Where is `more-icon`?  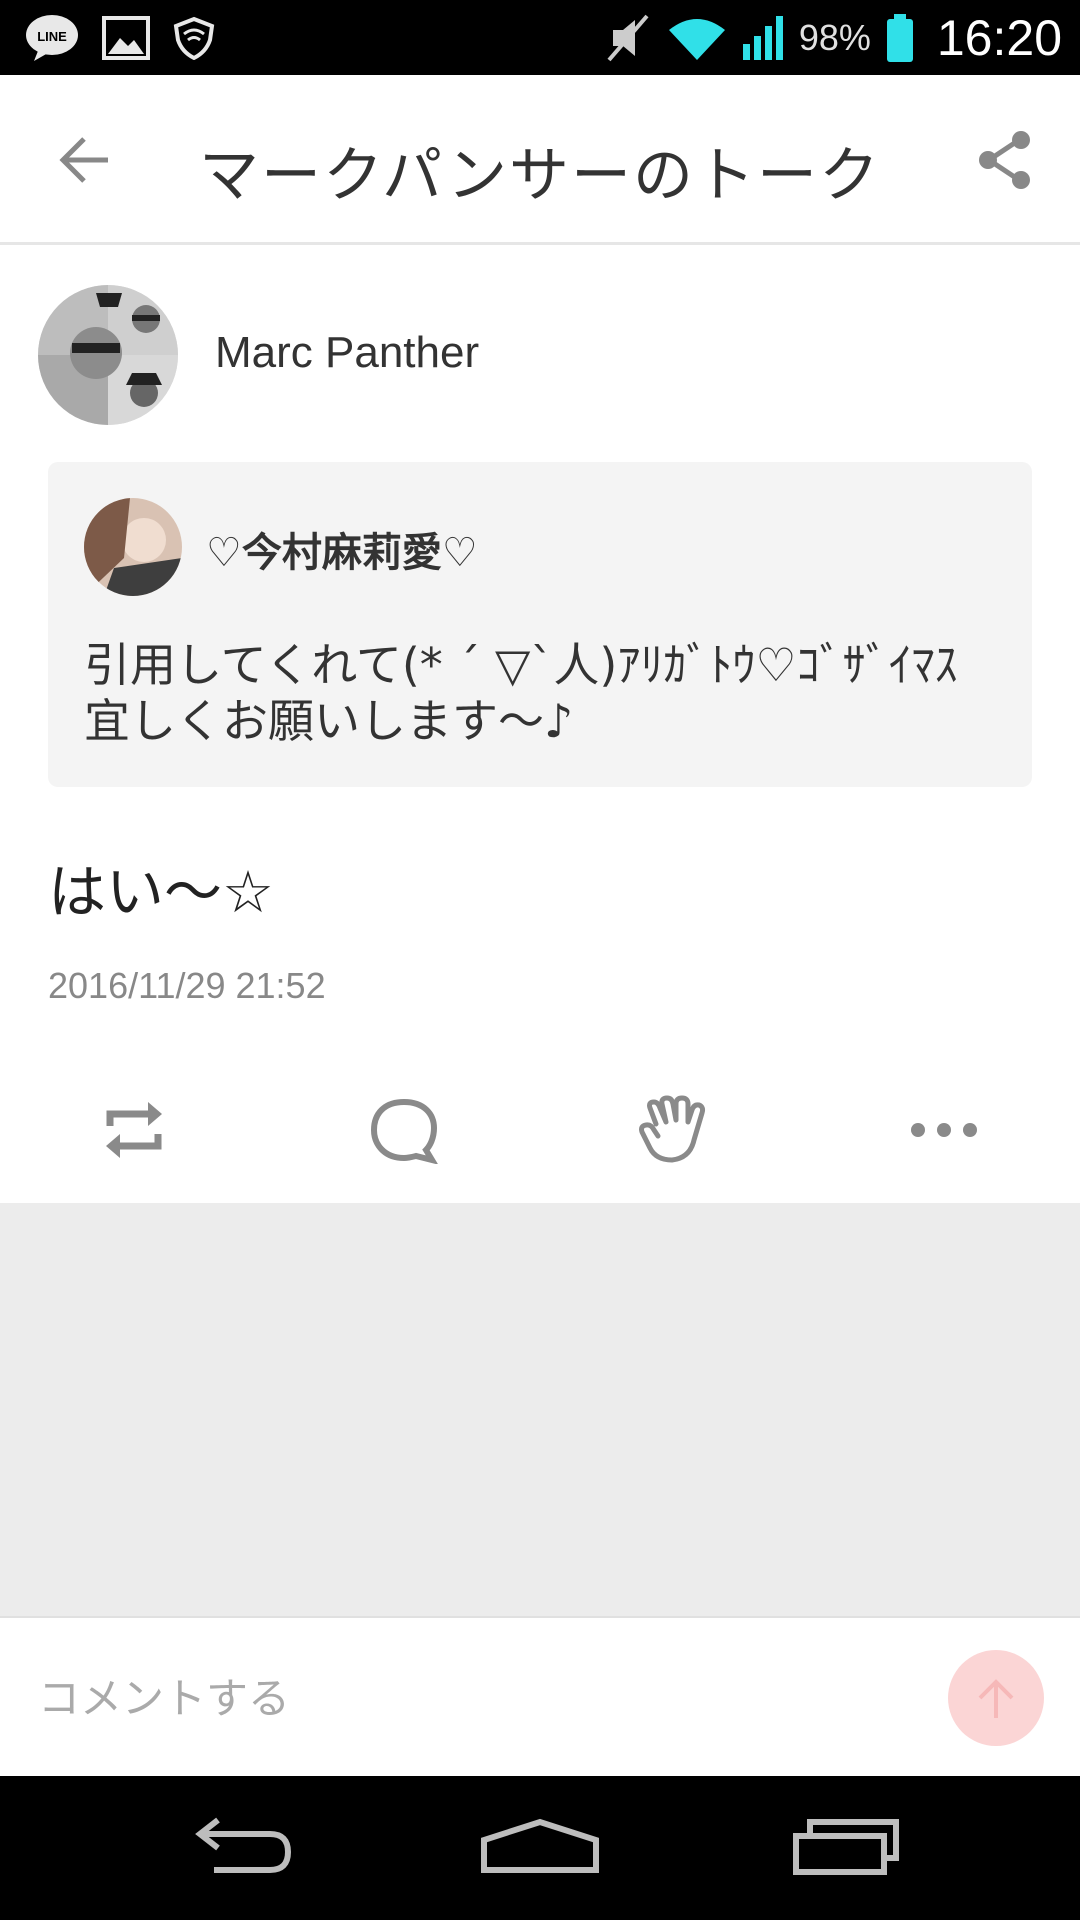 more-icon is located at coordinates (944, 1130).